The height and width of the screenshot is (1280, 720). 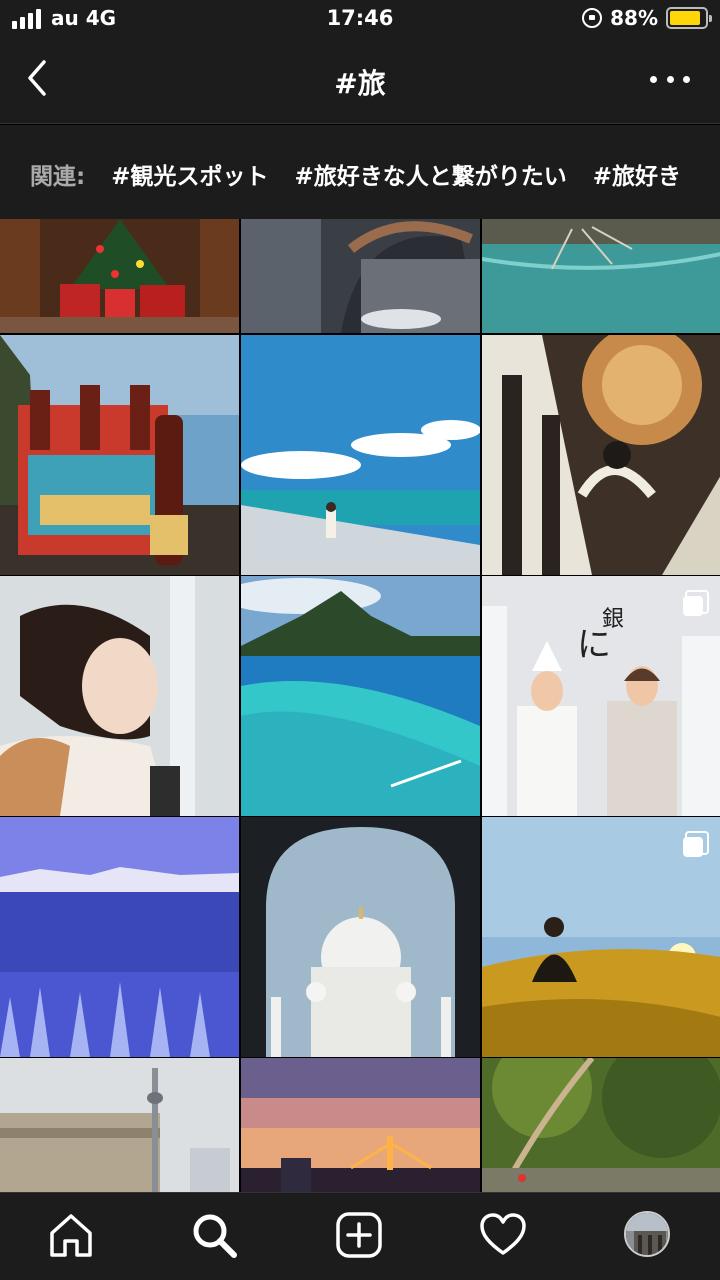 What do you see at coordinates (685, 18) in the screenshot?
I see `battery-fill` at bounding box center [685, 18].